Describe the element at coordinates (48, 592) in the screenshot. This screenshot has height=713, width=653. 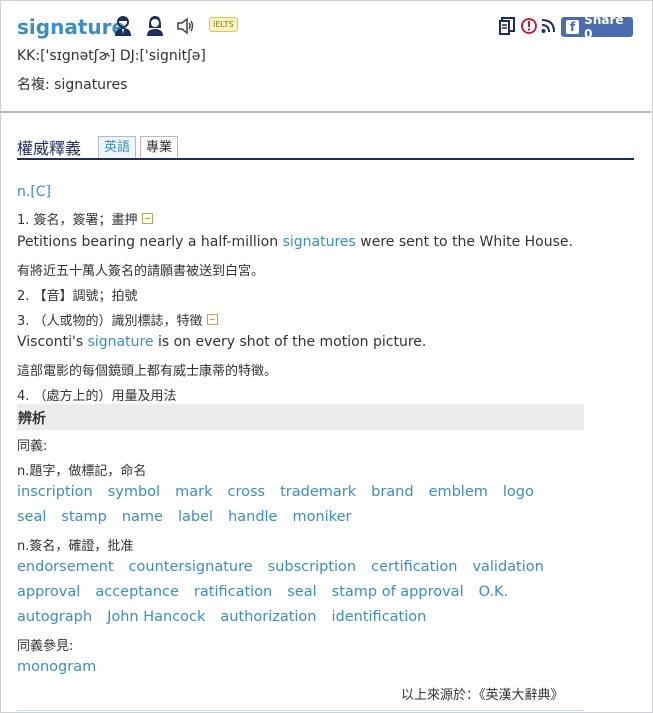
I see `synonym-link: approval` at that location.